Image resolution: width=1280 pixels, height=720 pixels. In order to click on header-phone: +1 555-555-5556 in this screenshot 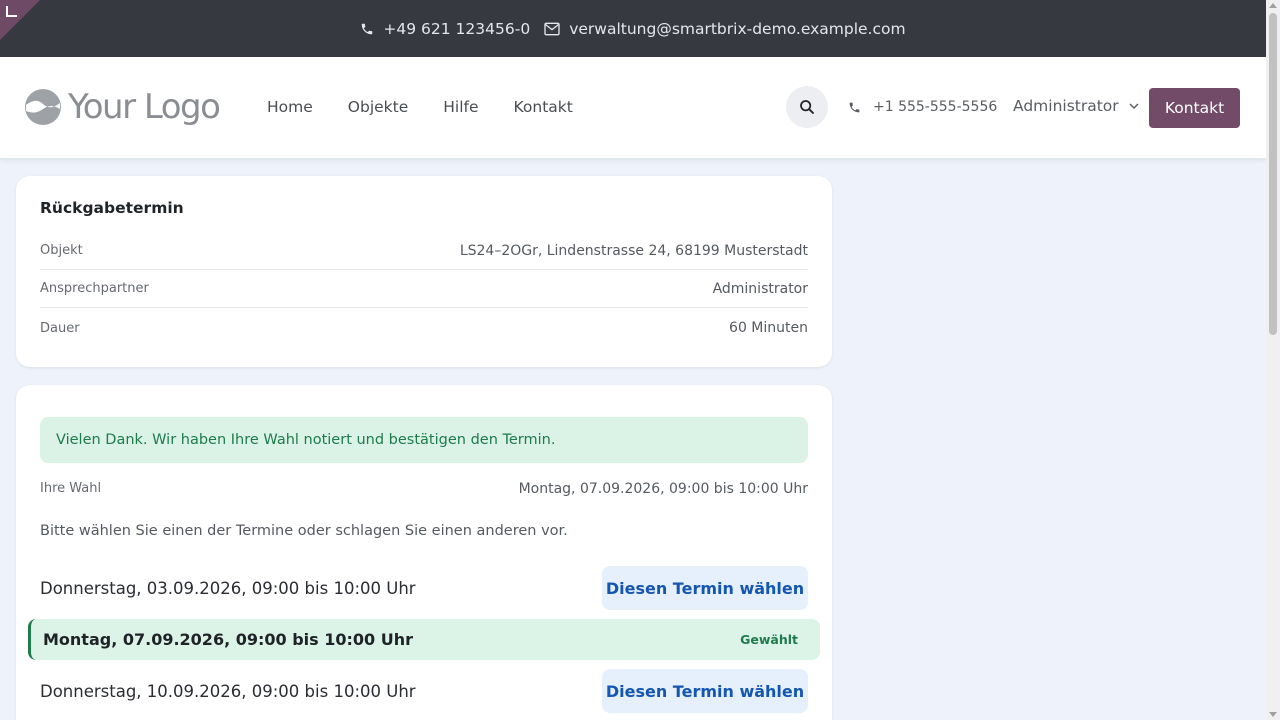, I will do `click(922, 107)`.